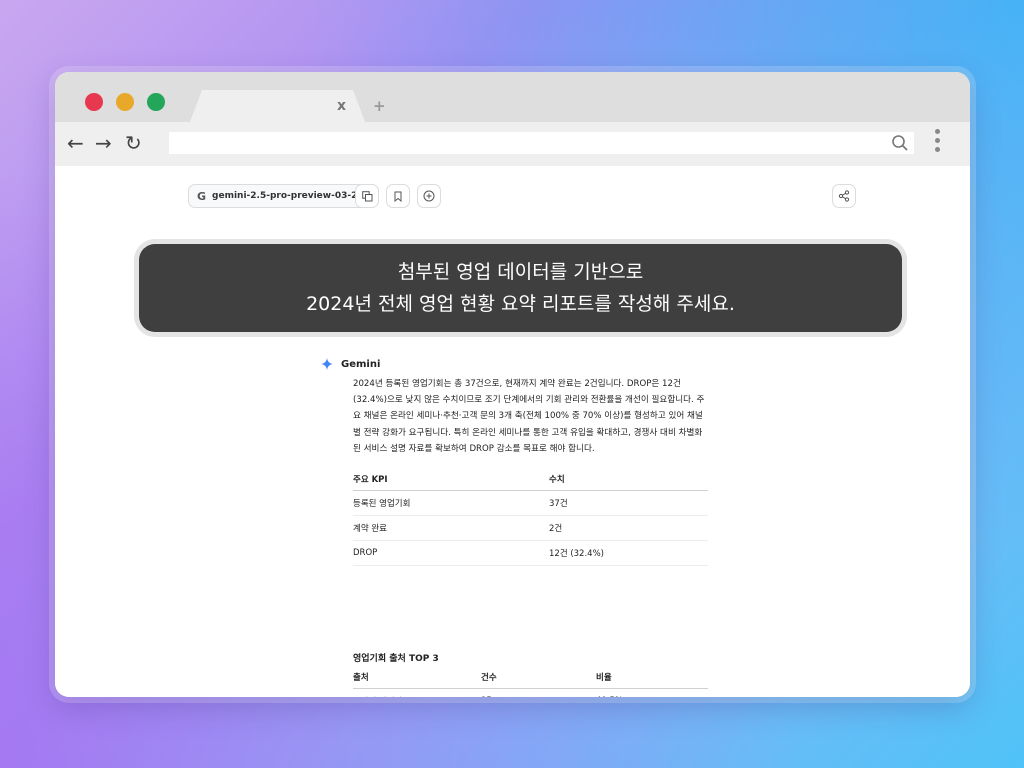 The width and height of the screenshot is (1024, 768). What do you see at coordinates (628, 479) in the screenshot?
I see `column-header: 수치` at bounding box center [628, 479].